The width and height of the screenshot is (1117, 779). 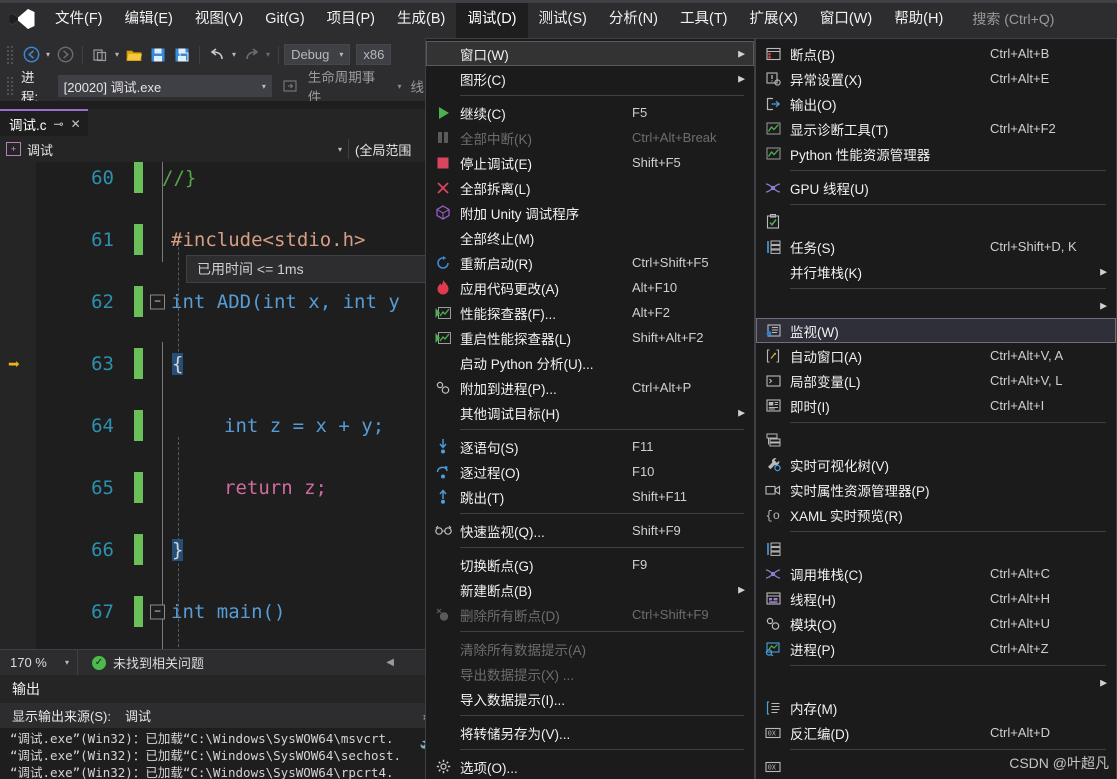 What do you see at coordinates (936, 623) in the screenshot?
I see `submenu-item-processes: 模块(O) Ctrl+Alt+U` at bounding box center [936, 623].